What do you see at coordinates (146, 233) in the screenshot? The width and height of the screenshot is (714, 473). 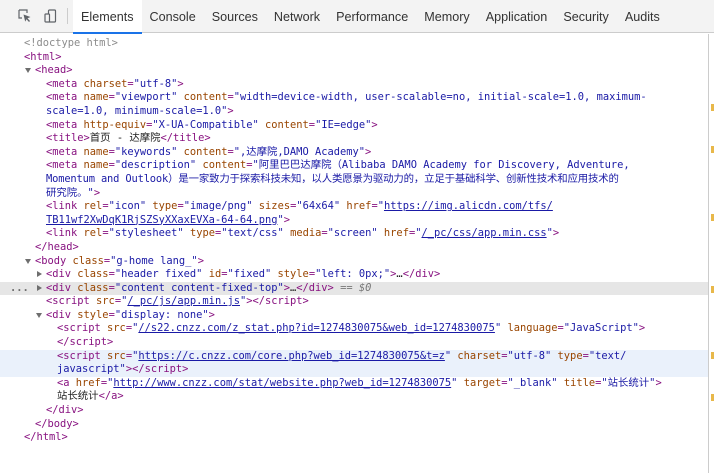 I see `attr-value: "stylesheet"` at bounding box center [146, 233].